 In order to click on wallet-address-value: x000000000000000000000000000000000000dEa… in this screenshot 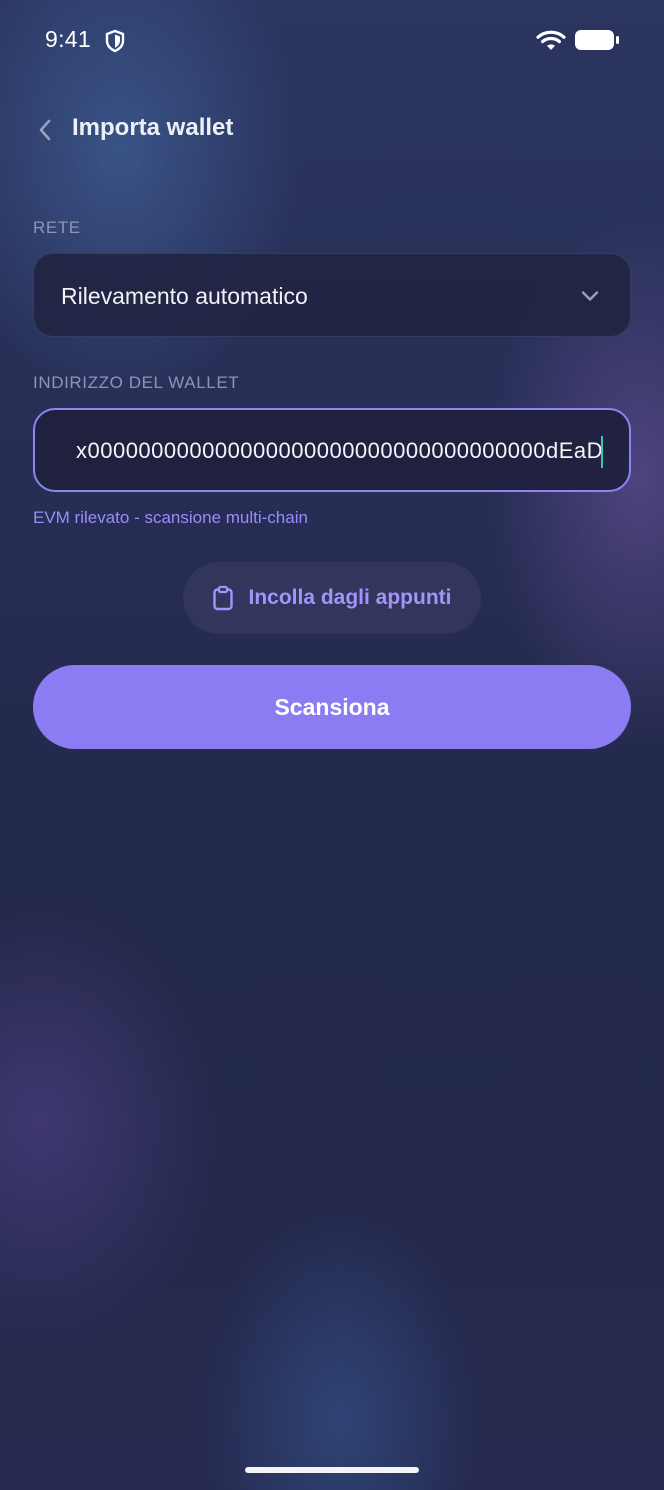, I will do `click(339, 450)`.